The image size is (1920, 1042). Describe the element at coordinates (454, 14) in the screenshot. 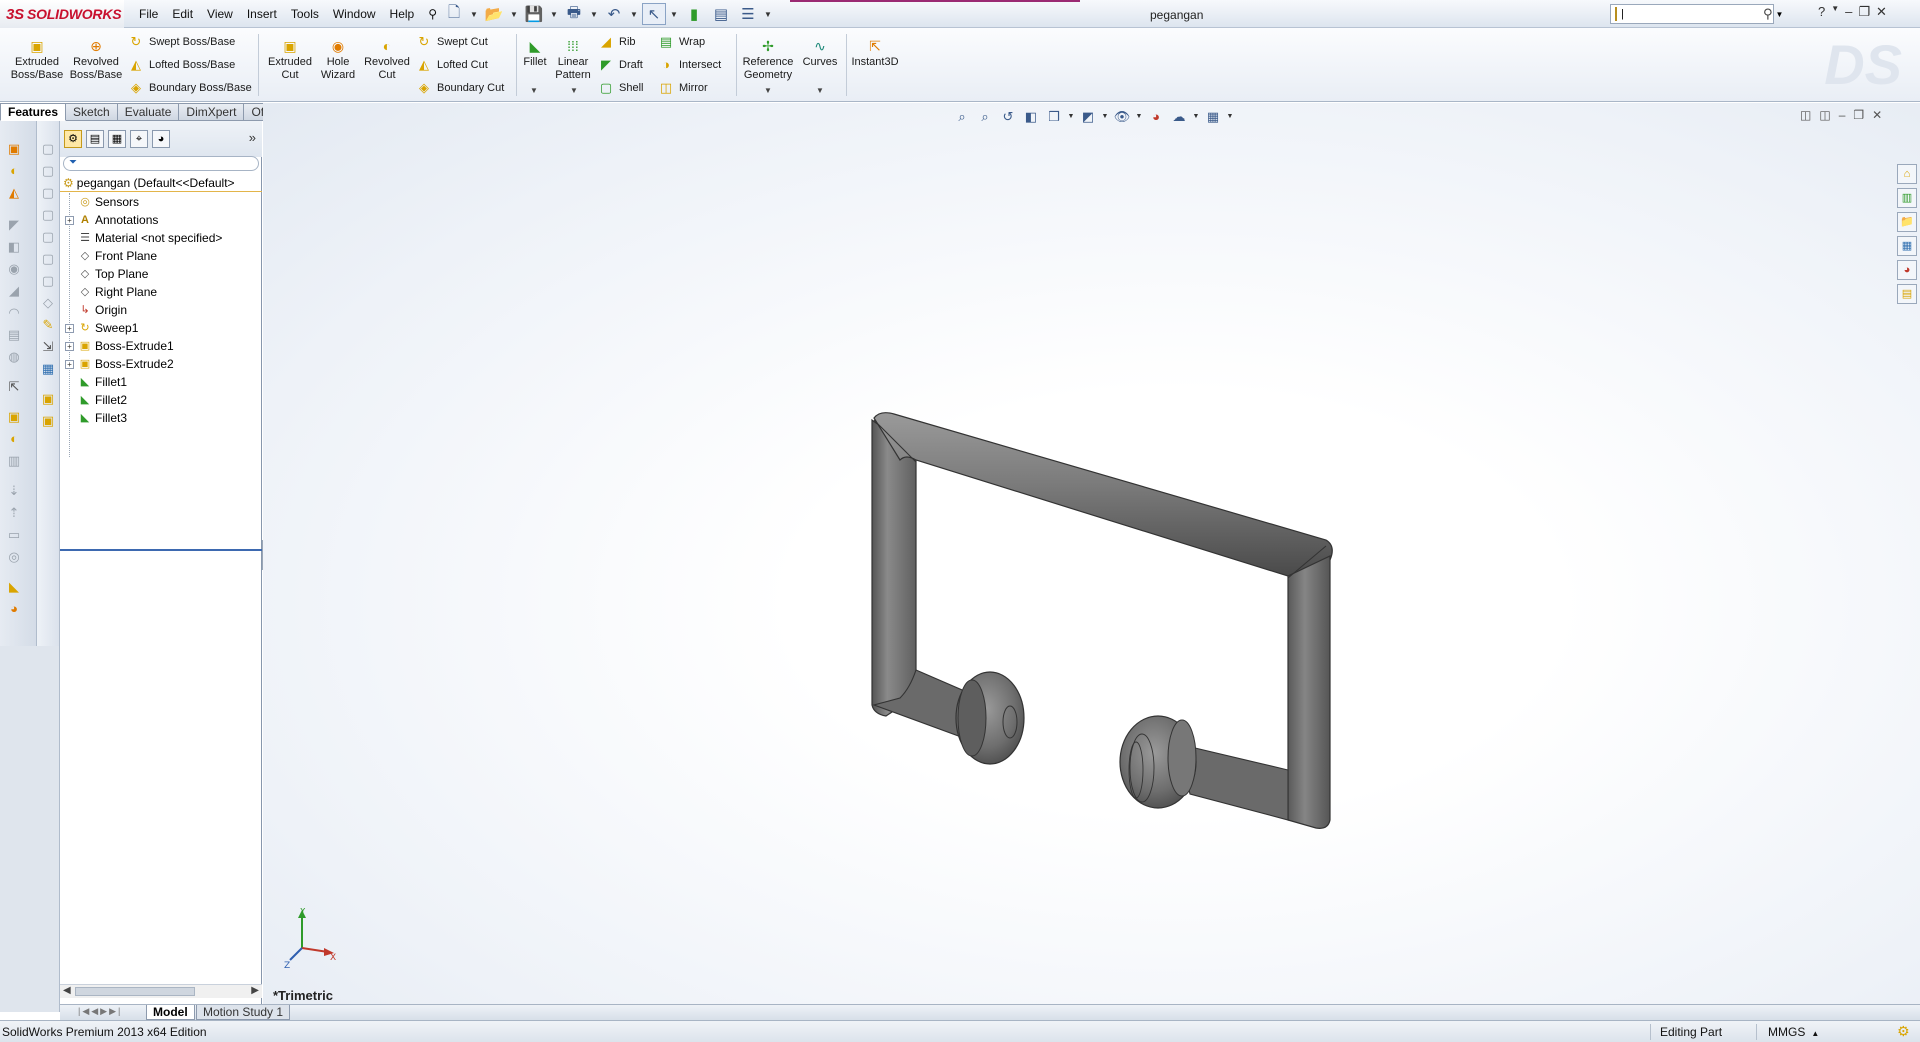

I see `new-document-icon: 🗋` at that location.